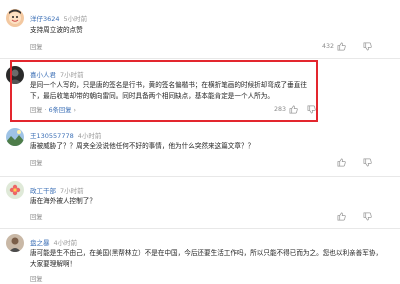 Image resolution: width=400 pixels, height=284 pixels. What do you see at coordinates (56, 30) in the screenshot?
I see `comment-text: 支持周立波的点赞` at bounding box center [56, 30].